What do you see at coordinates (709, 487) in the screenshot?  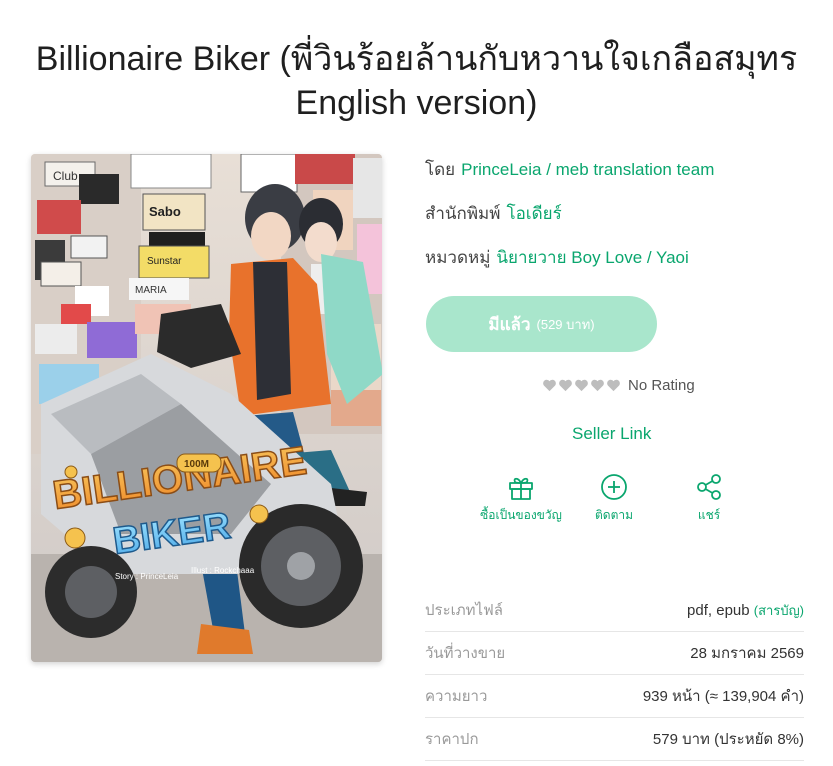 I see `share-icon` at bounding box center [709, 487].